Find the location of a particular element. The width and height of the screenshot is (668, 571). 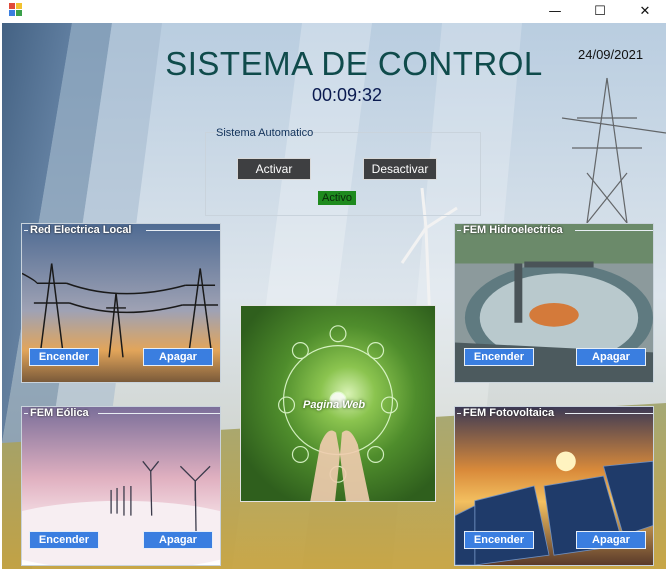

wind-off-button: Apagar is located at coordinates (178, 540).